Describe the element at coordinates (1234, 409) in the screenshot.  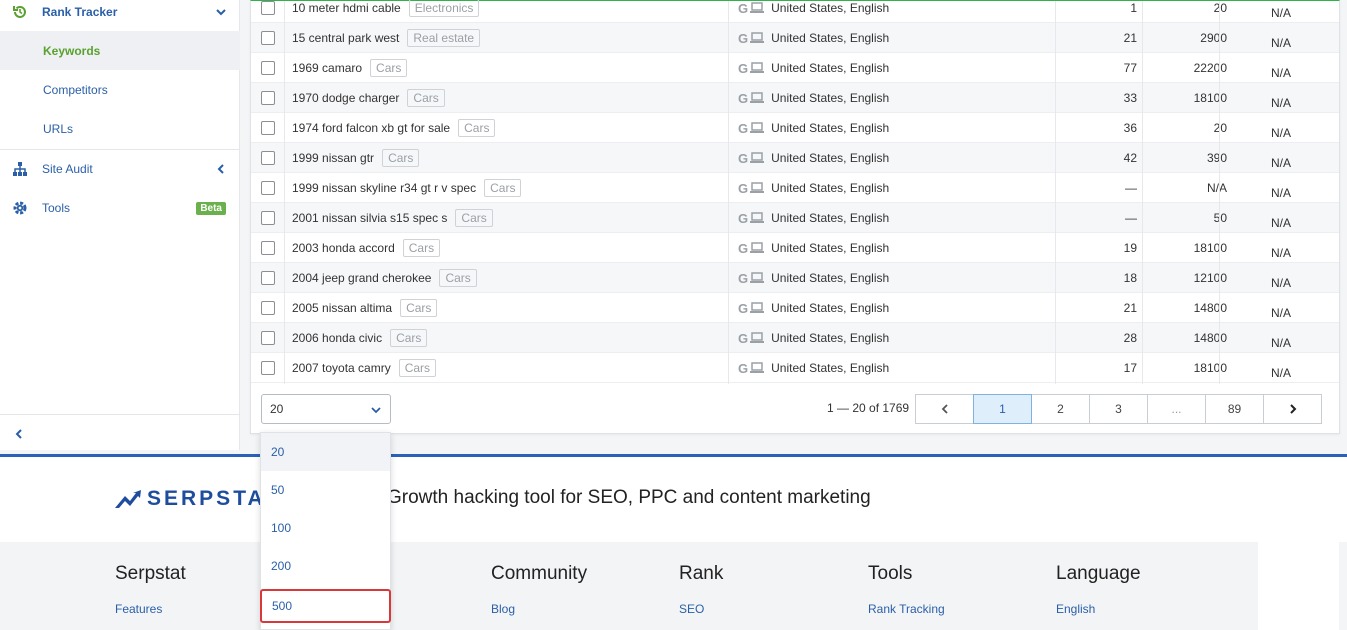
I see `page-button-last: 89` at that location.